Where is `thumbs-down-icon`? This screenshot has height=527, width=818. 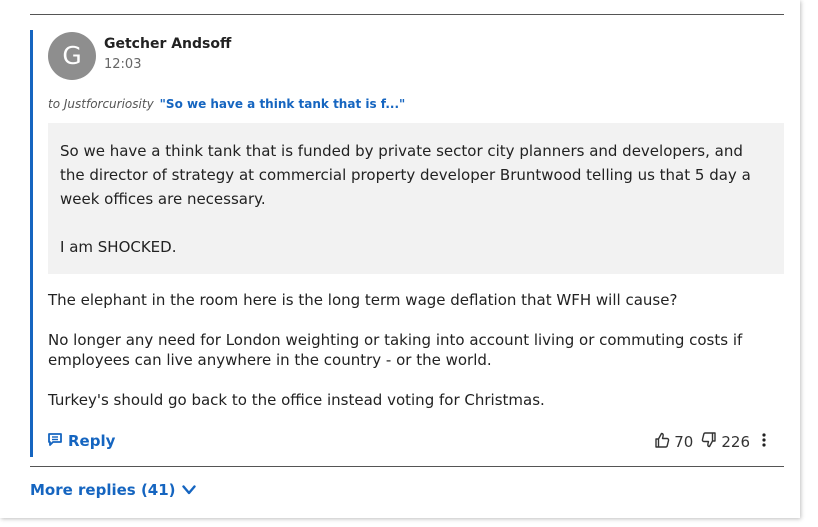 thumbs-down-icon is located at coordinates (711, 442).